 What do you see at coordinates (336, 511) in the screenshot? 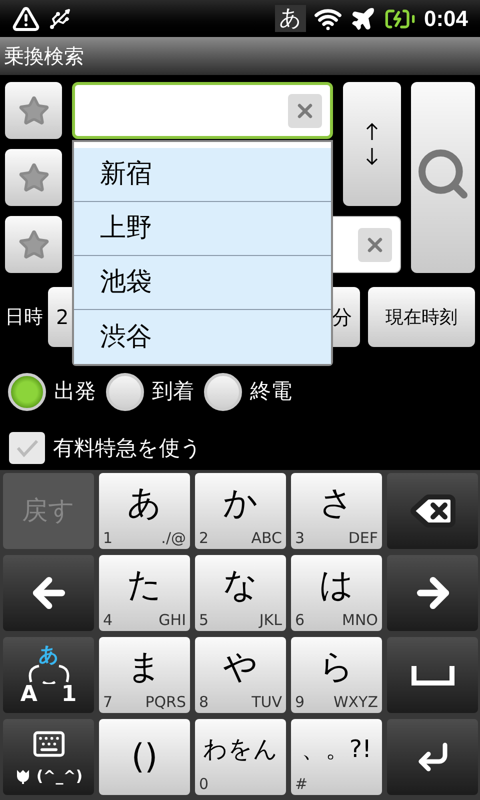
I see `kana-key: さ 3 DEF` at bounding box center [336, 511].